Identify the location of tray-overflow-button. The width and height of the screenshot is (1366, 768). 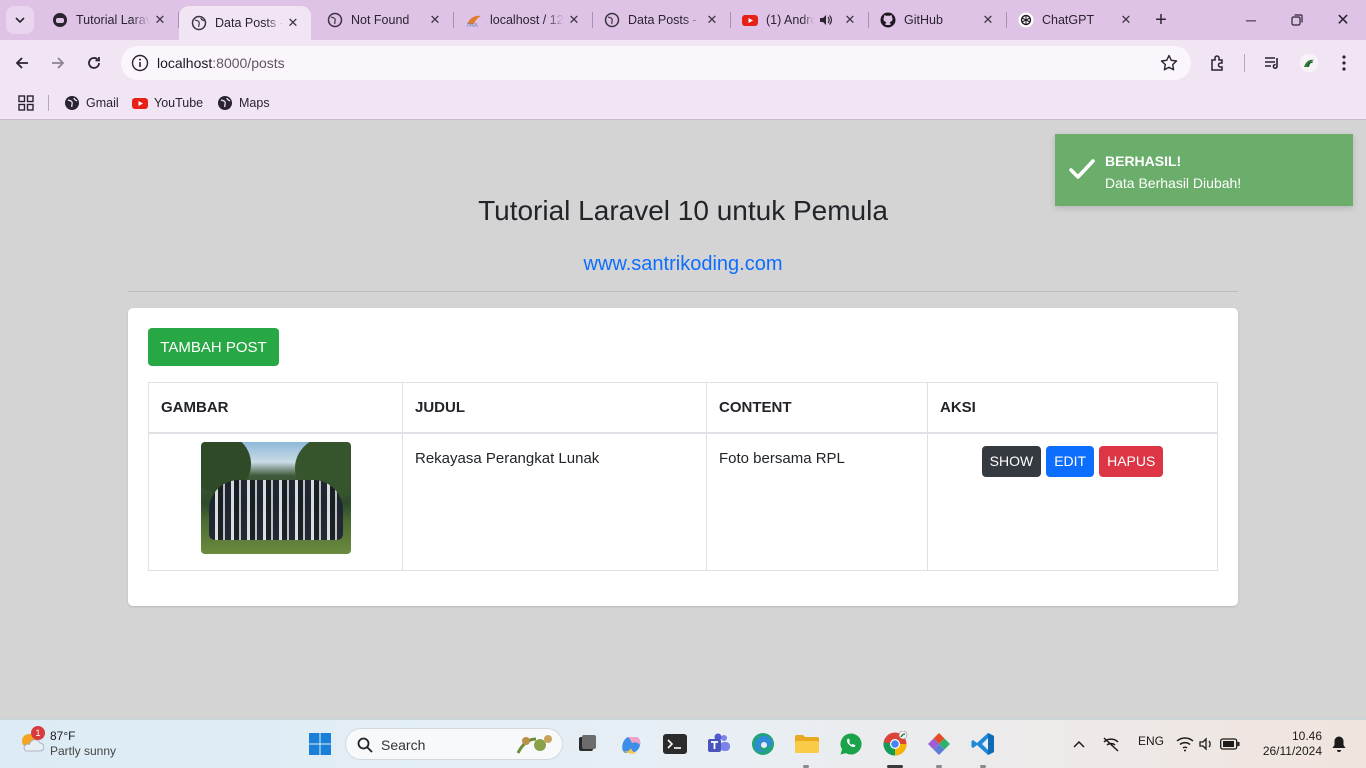
(1079, 744).